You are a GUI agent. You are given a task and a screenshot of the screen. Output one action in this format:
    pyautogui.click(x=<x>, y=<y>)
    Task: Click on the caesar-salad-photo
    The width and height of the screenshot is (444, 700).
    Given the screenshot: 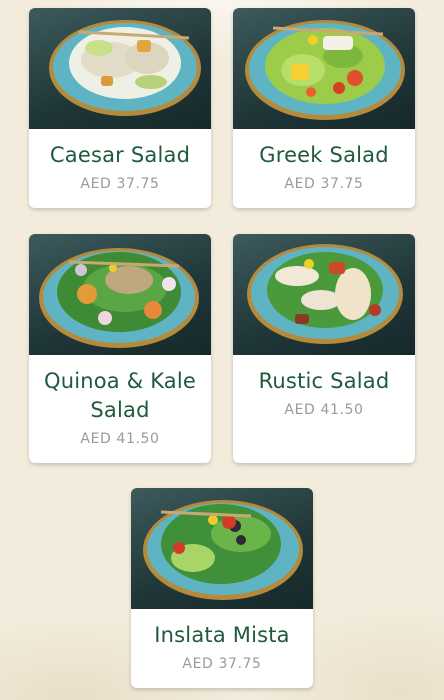 What is the action you would take?
    pyautogui.click(x=120, y=68)
    